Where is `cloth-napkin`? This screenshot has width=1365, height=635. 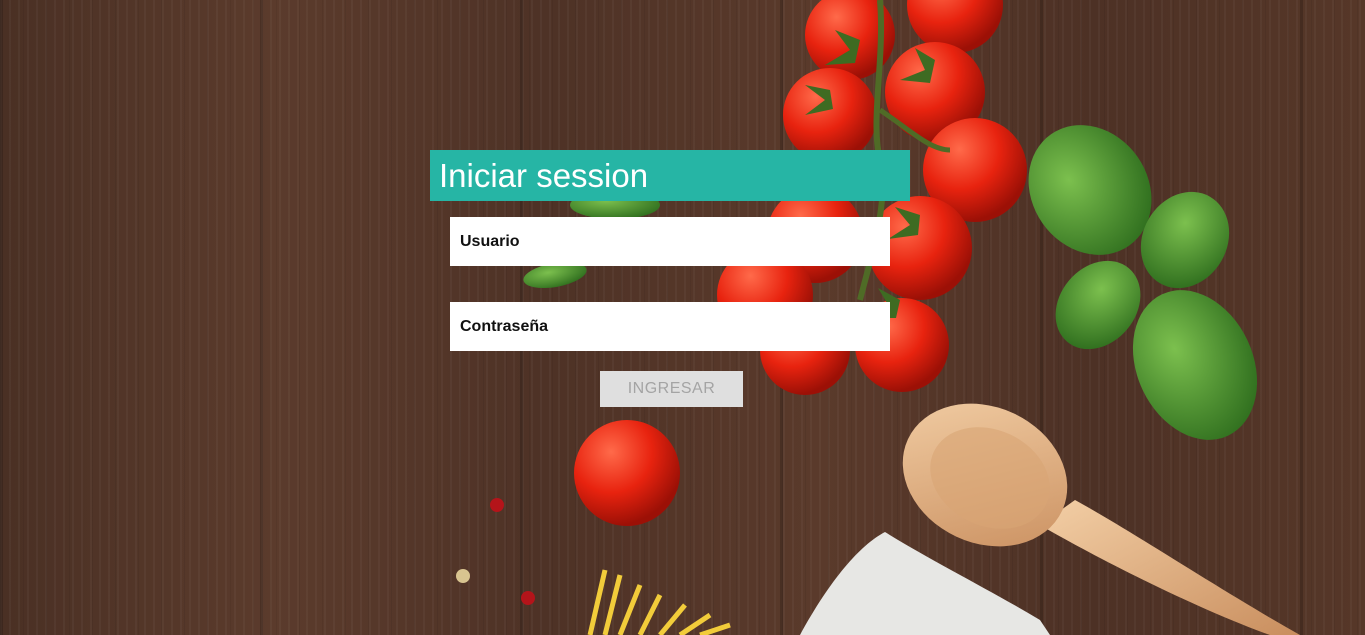 cloth-napkin is located at coordinates (925, 583).